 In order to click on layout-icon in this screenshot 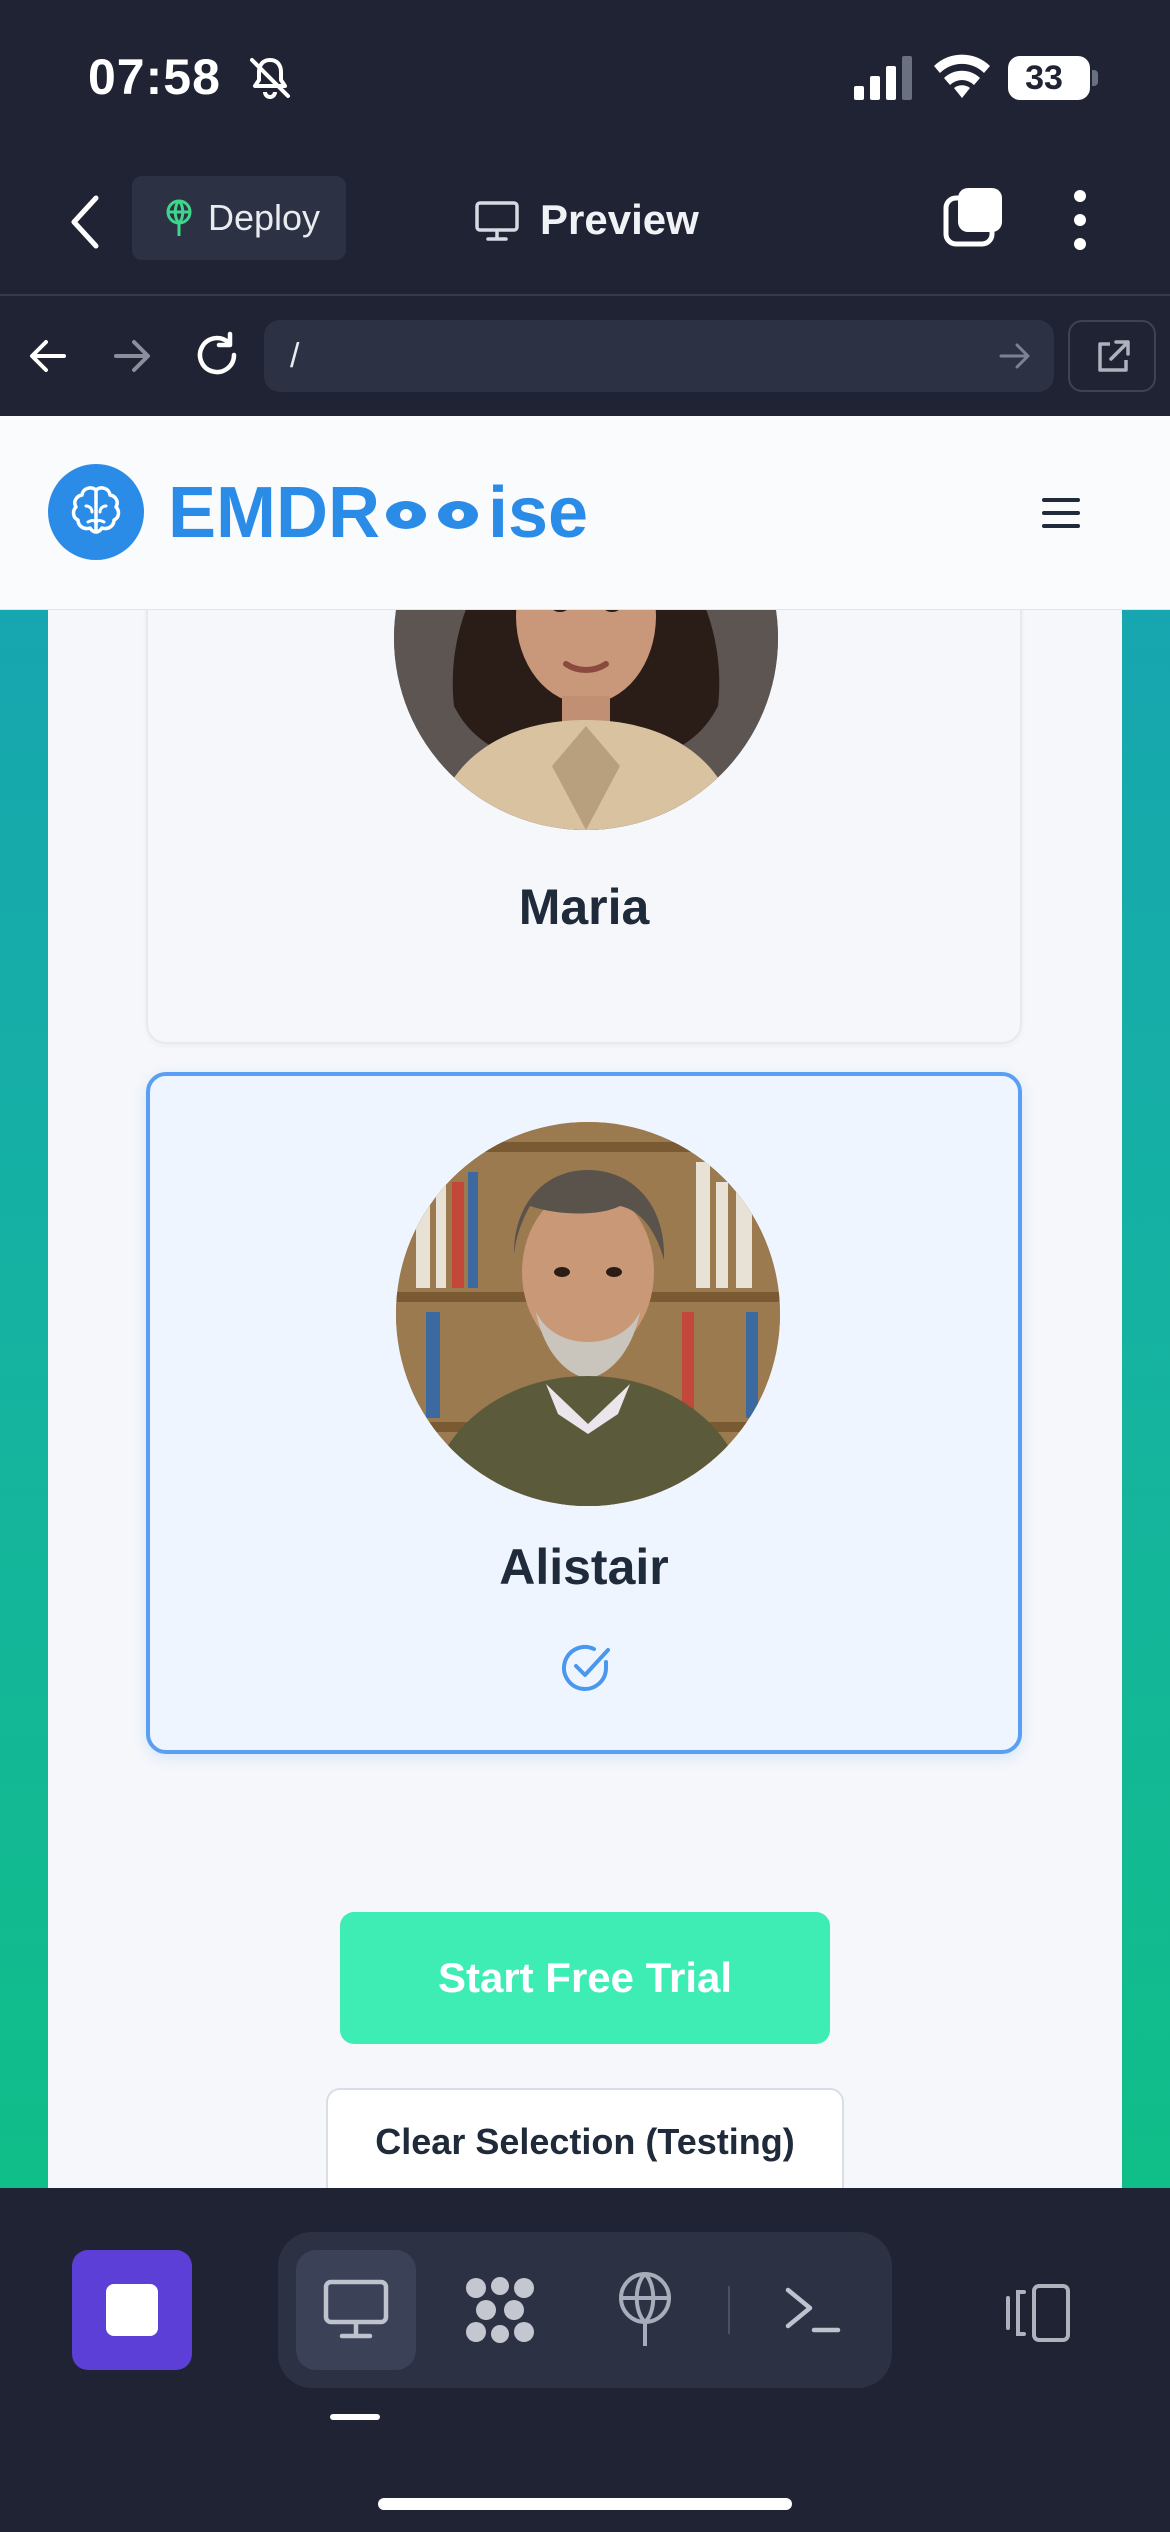, I will do `click(1036, 2313)`.